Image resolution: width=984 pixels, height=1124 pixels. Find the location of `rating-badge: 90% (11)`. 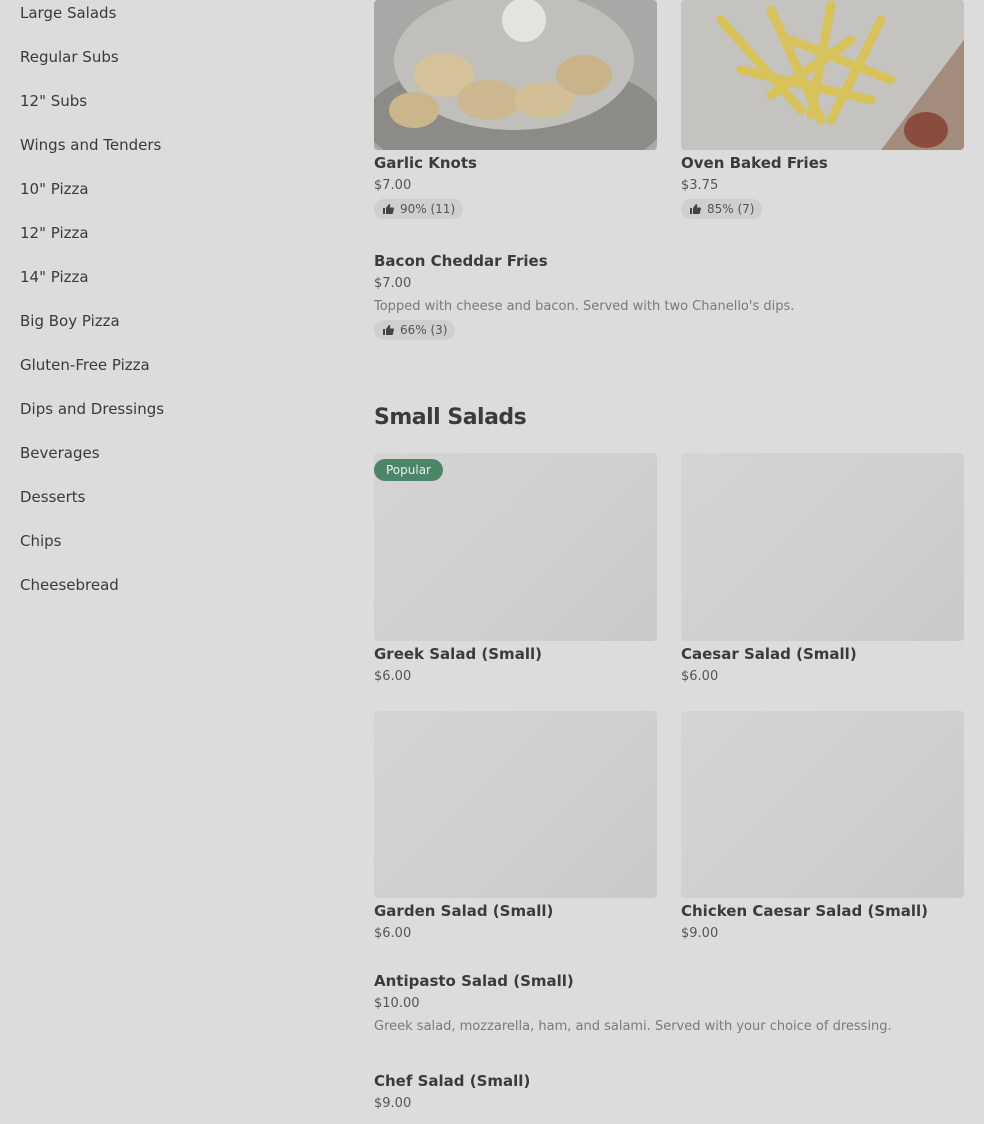

rating-badge: 90% (11) is located at coordinates (419, 209).